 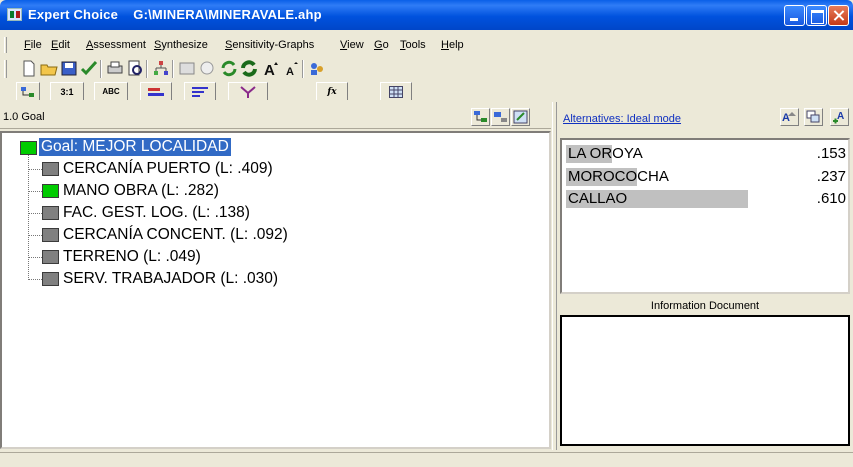 What do you see at coordinates (161, 68) in the screenshot?
I see `tree-structure-icon` at bounding box center [161, 68].